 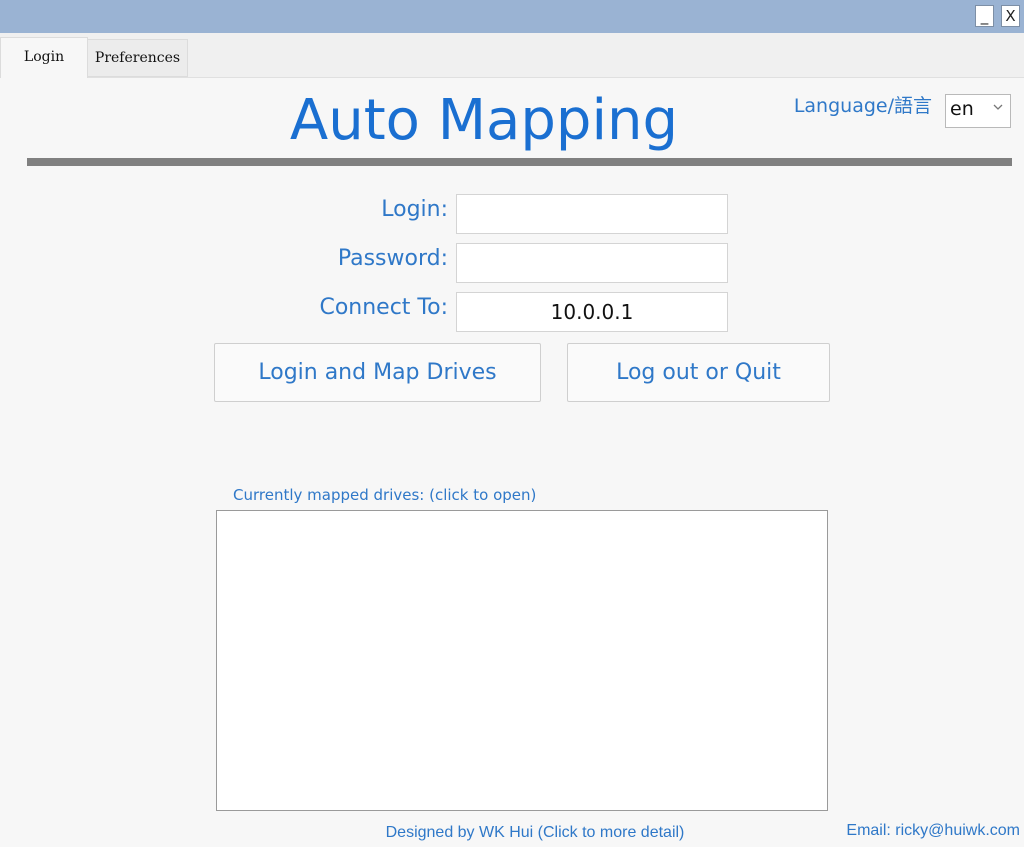 What do you see at coordinates (519, 162) in the screenshot?
I see `header-divider` at bounding box center [519, 162].